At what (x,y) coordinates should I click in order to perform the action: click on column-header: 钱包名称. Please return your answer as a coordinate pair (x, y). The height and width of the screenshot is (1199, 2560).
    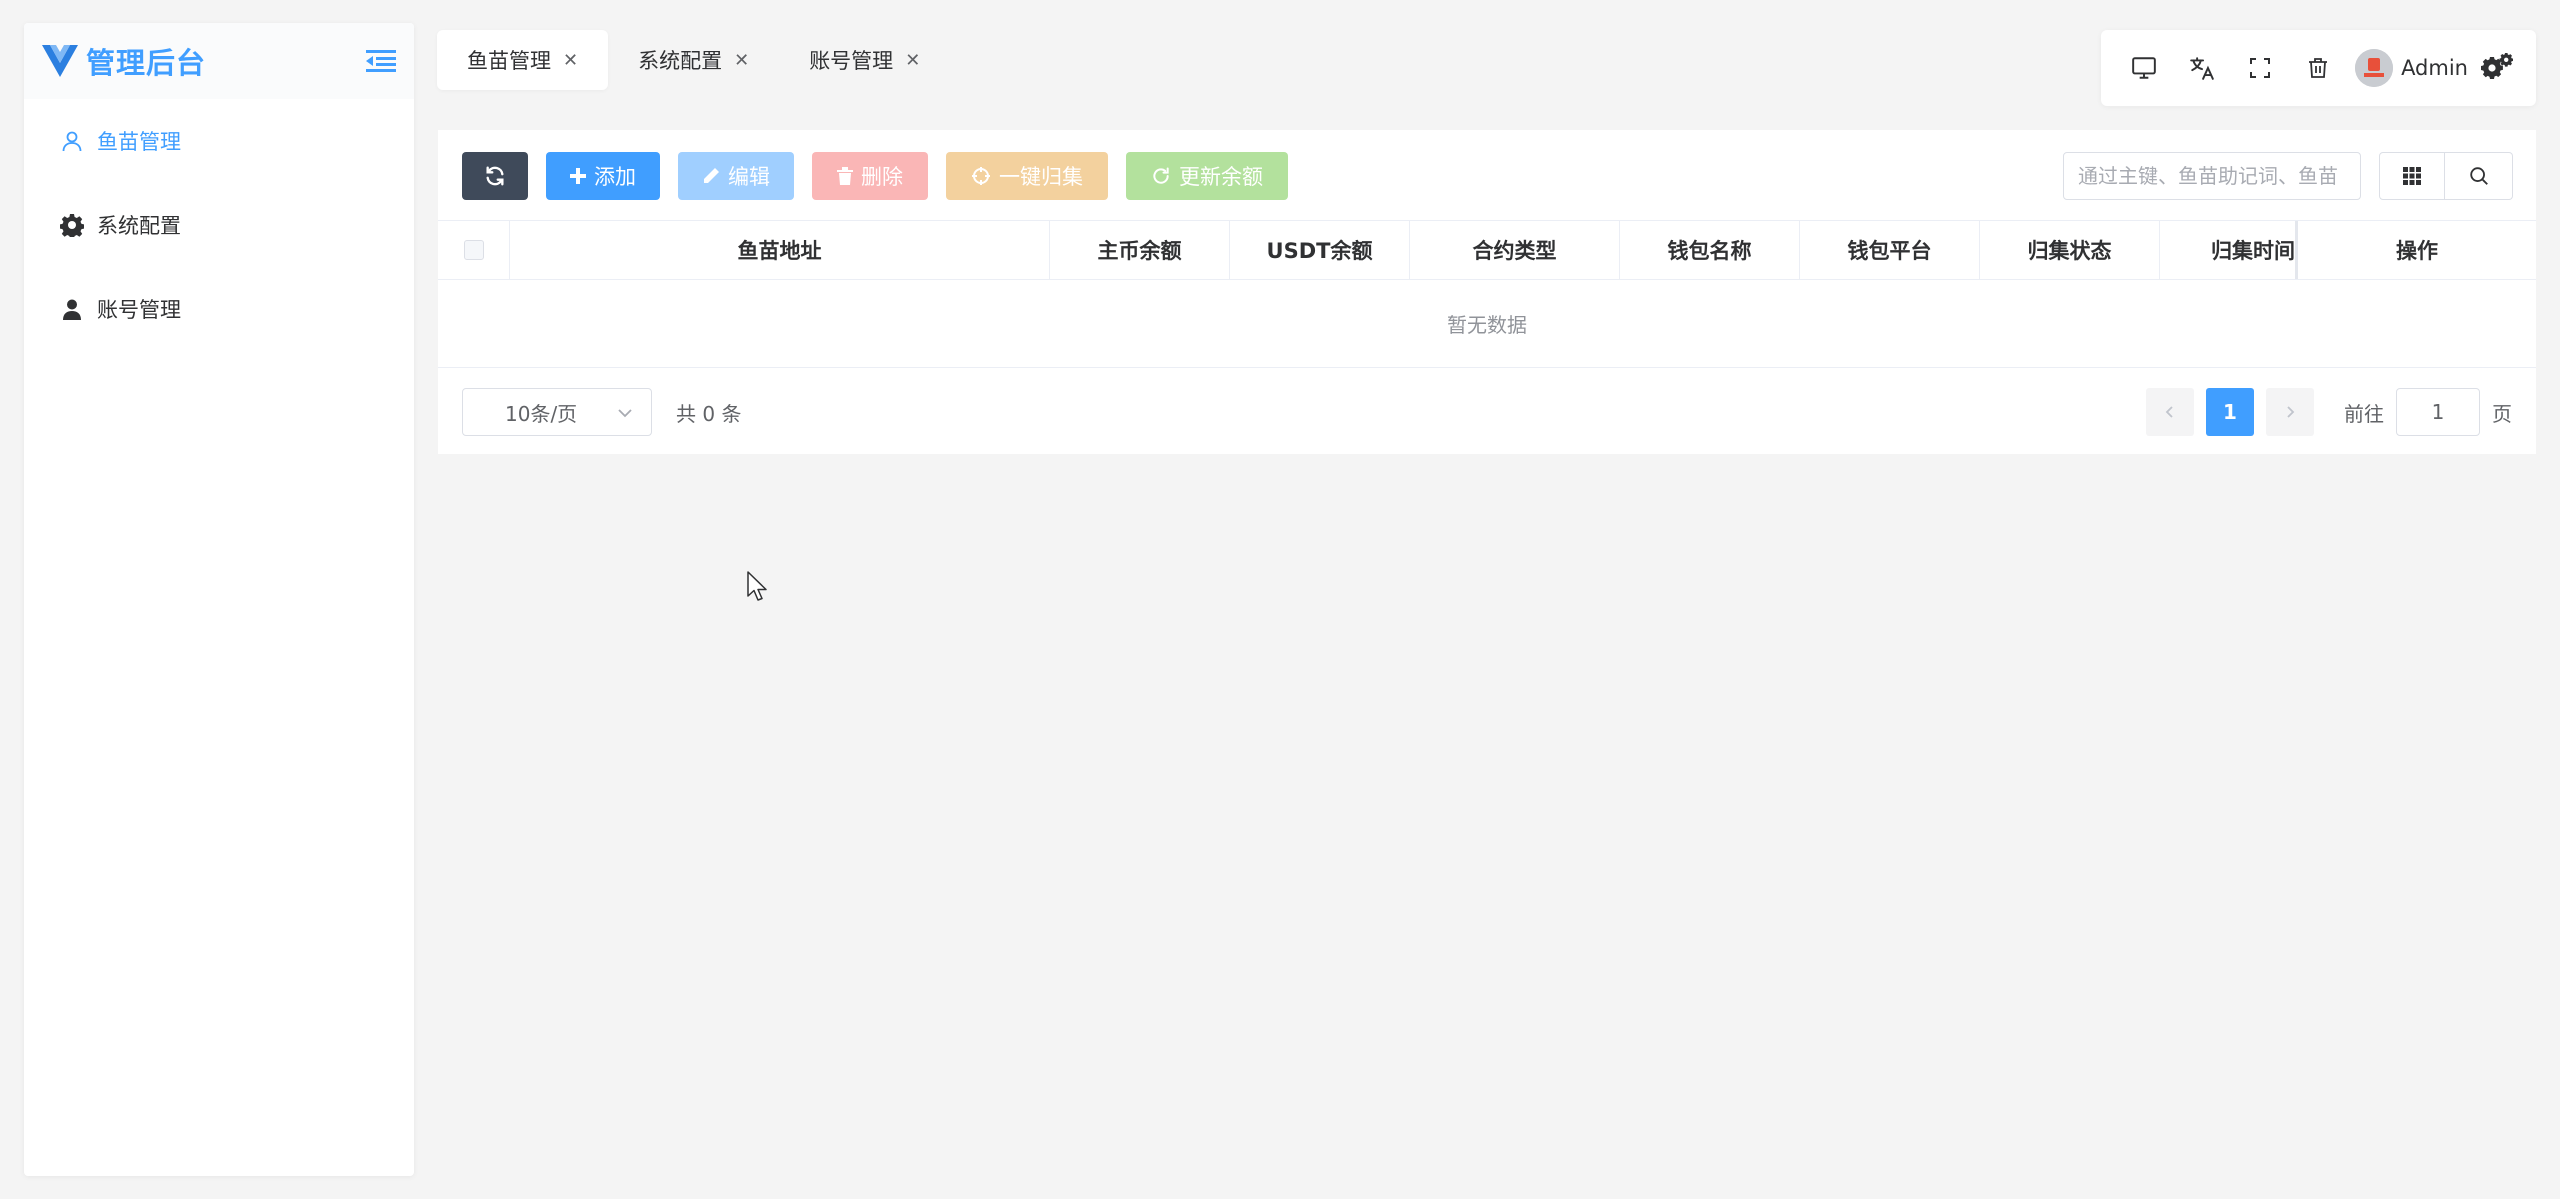
    Looking at the image, I should click on (1710, 250).